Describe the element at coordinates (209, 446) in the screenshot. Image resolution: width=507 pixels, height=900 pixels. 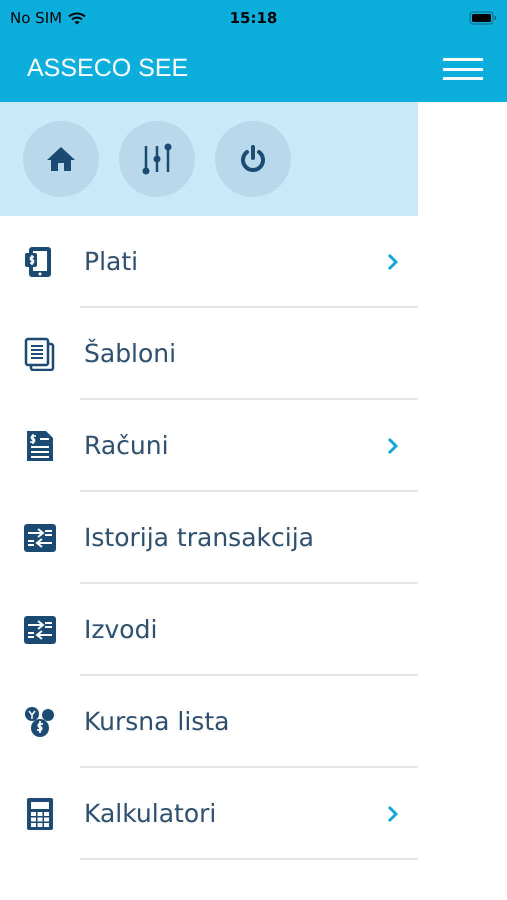
I see `menu-item: Računi` at that location.